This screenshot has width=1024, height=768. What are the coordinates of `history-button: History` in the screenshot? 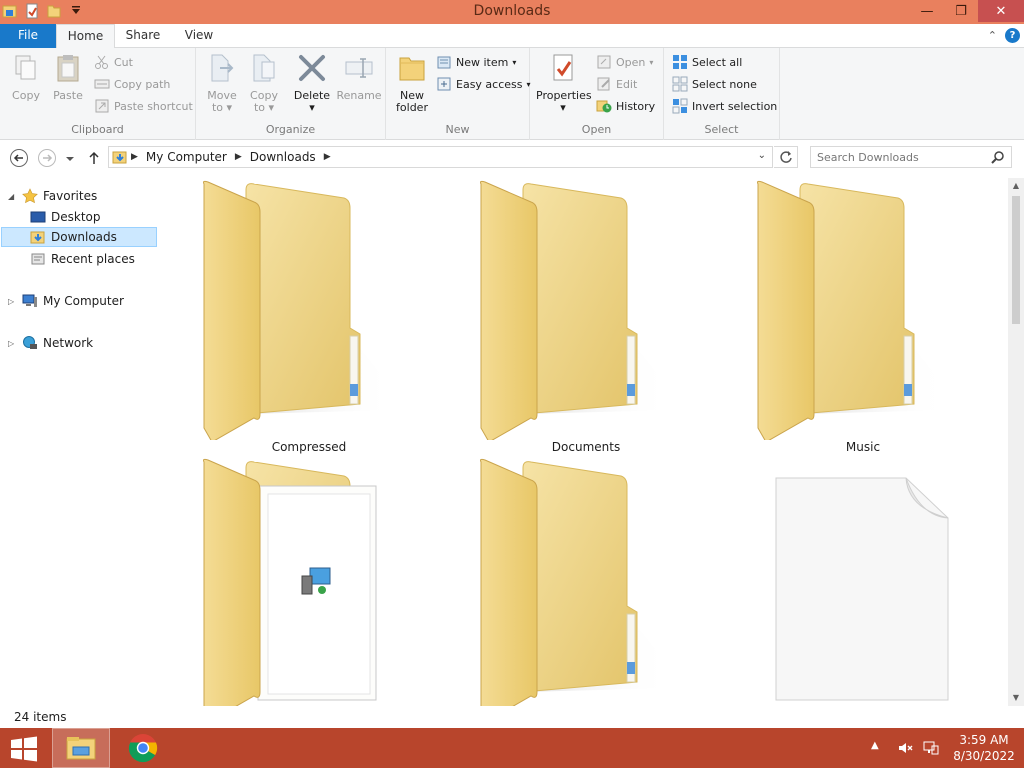 It's located at (625, 106).